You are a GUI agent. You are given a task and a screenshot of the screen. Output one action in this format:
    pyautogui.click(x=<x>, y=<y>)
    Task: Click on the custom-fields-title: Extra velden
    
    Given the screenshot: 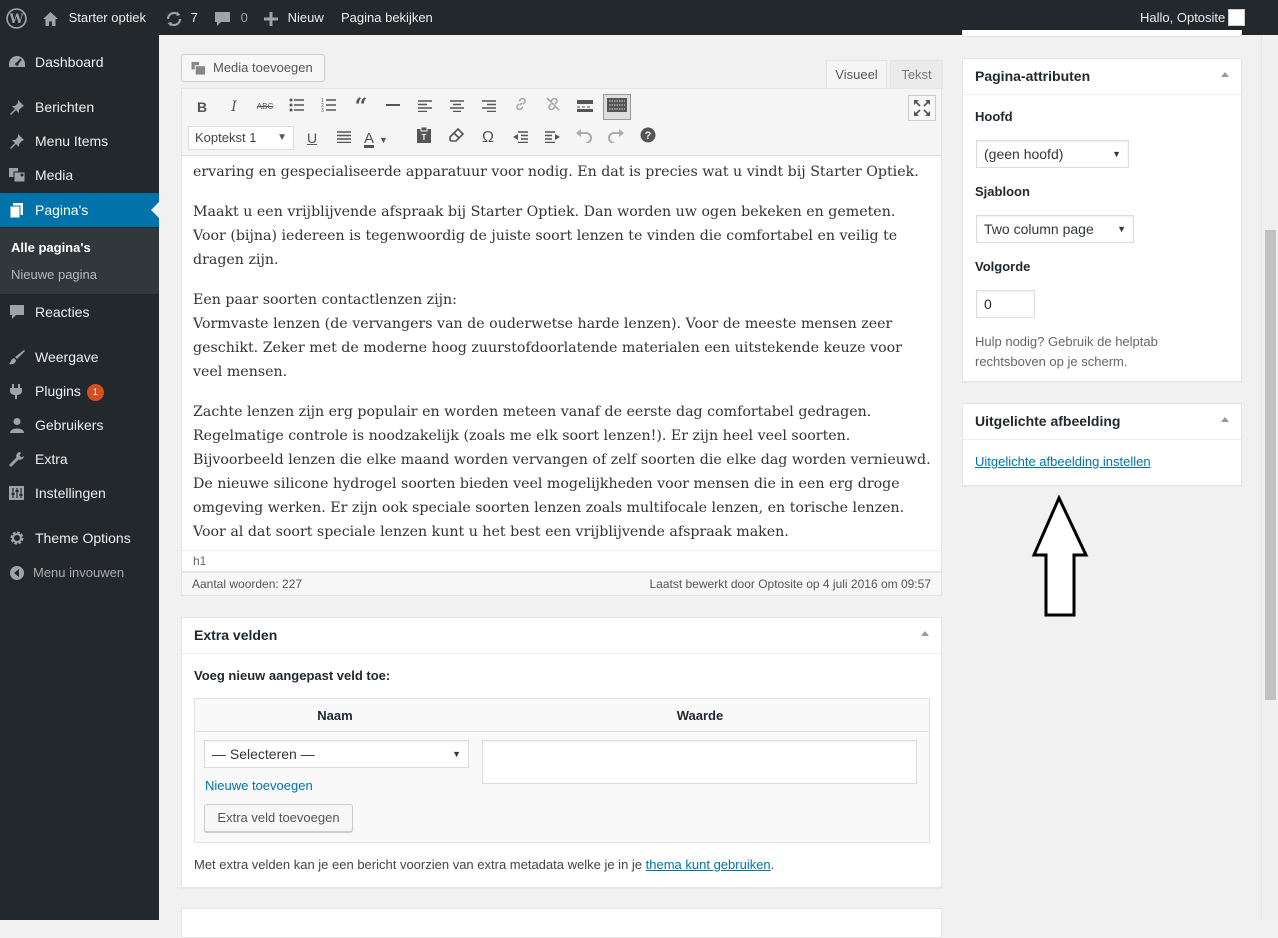 What is the action you would take?
    pyautogui.click(x=236, y=635)
    